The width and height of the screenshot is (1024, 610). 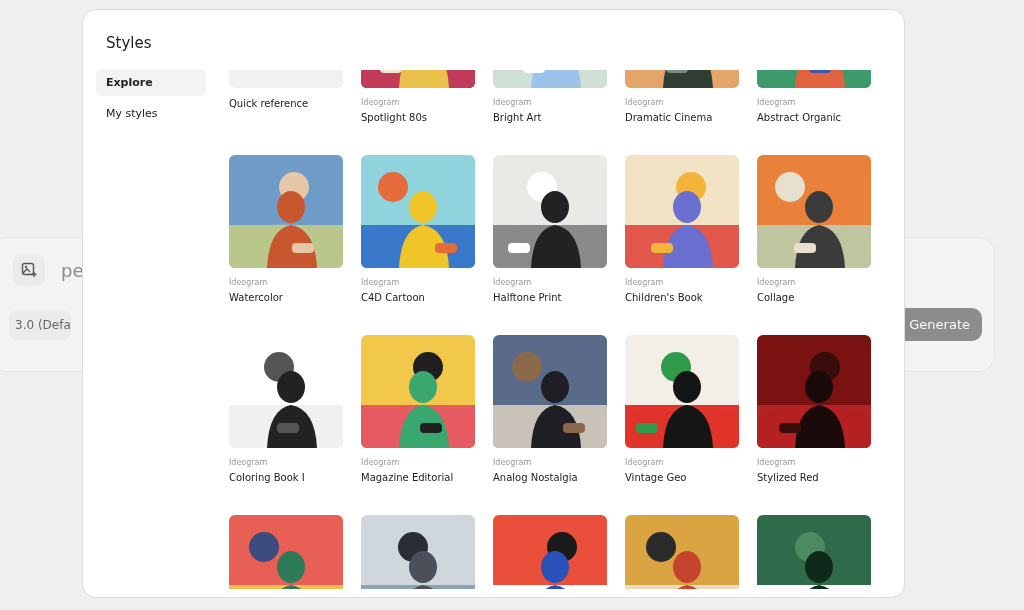 I want to click on sidebar-item: My styles, so click(x=151, y=113).